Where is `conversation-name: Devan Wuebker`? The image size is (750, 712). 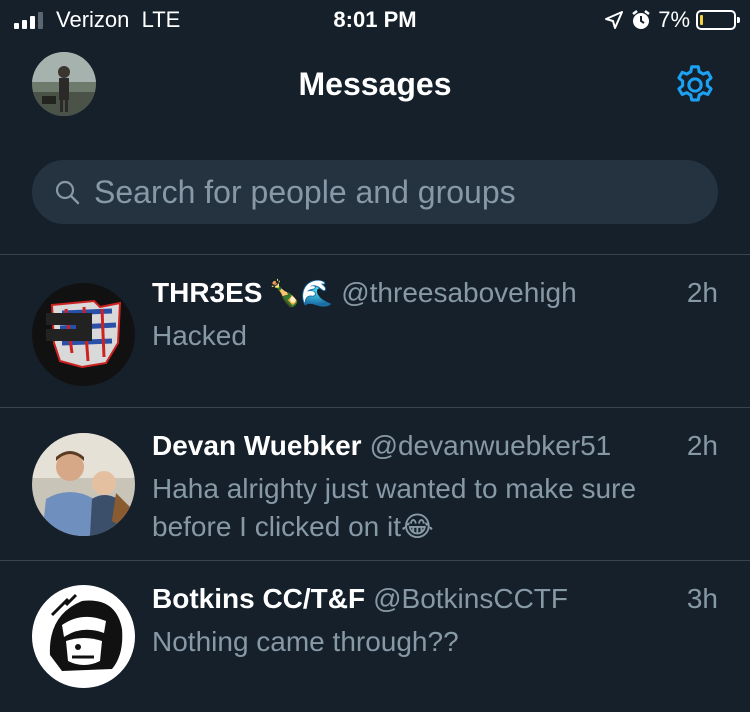 conversation-name: Devan Wuebker is located at coordinates (257, 445).